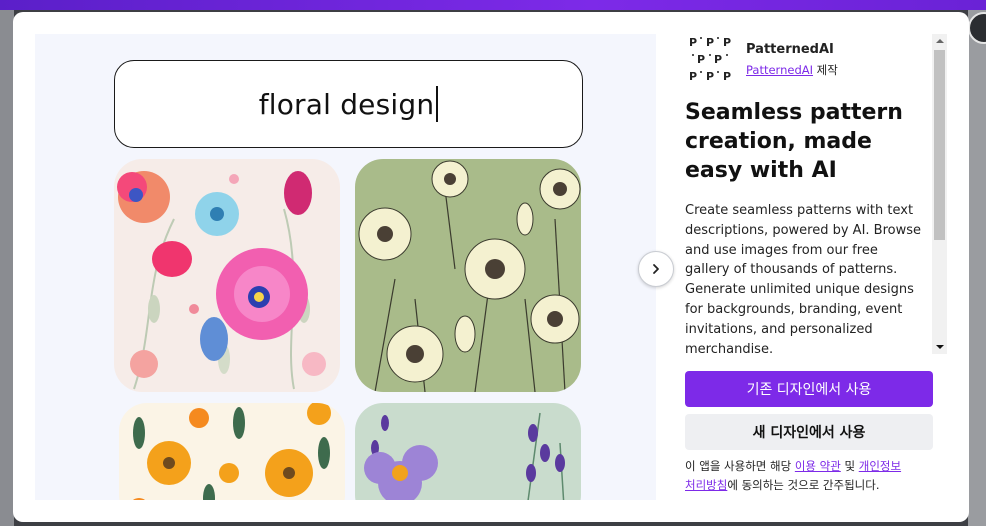  What do you see at coordinates (7, 268) in the screenshot?
I see `backdrop-left` at bounding box center [7, 268].